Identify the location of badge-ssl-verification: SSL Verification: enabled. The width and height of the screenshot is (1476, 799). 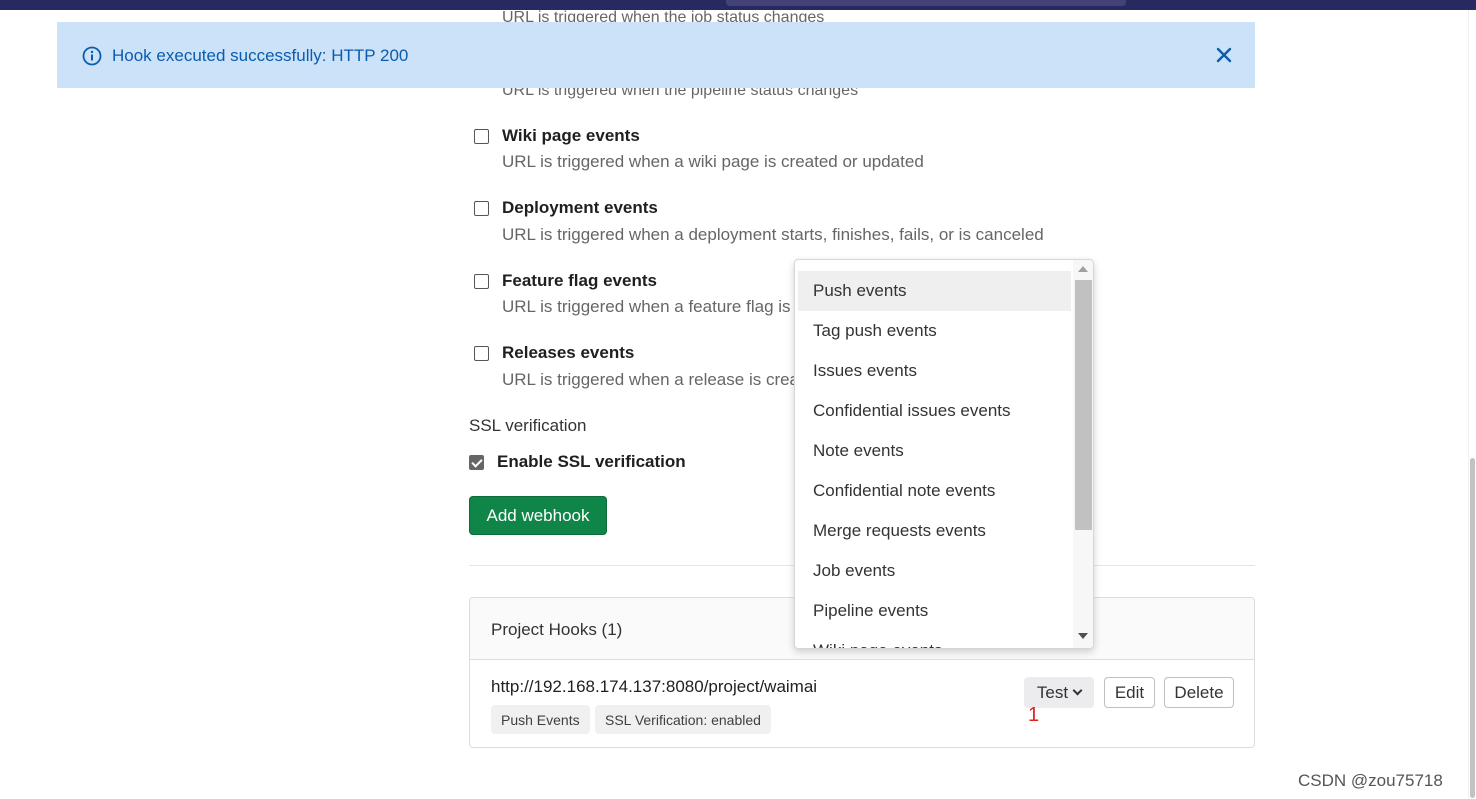
(683, 719).